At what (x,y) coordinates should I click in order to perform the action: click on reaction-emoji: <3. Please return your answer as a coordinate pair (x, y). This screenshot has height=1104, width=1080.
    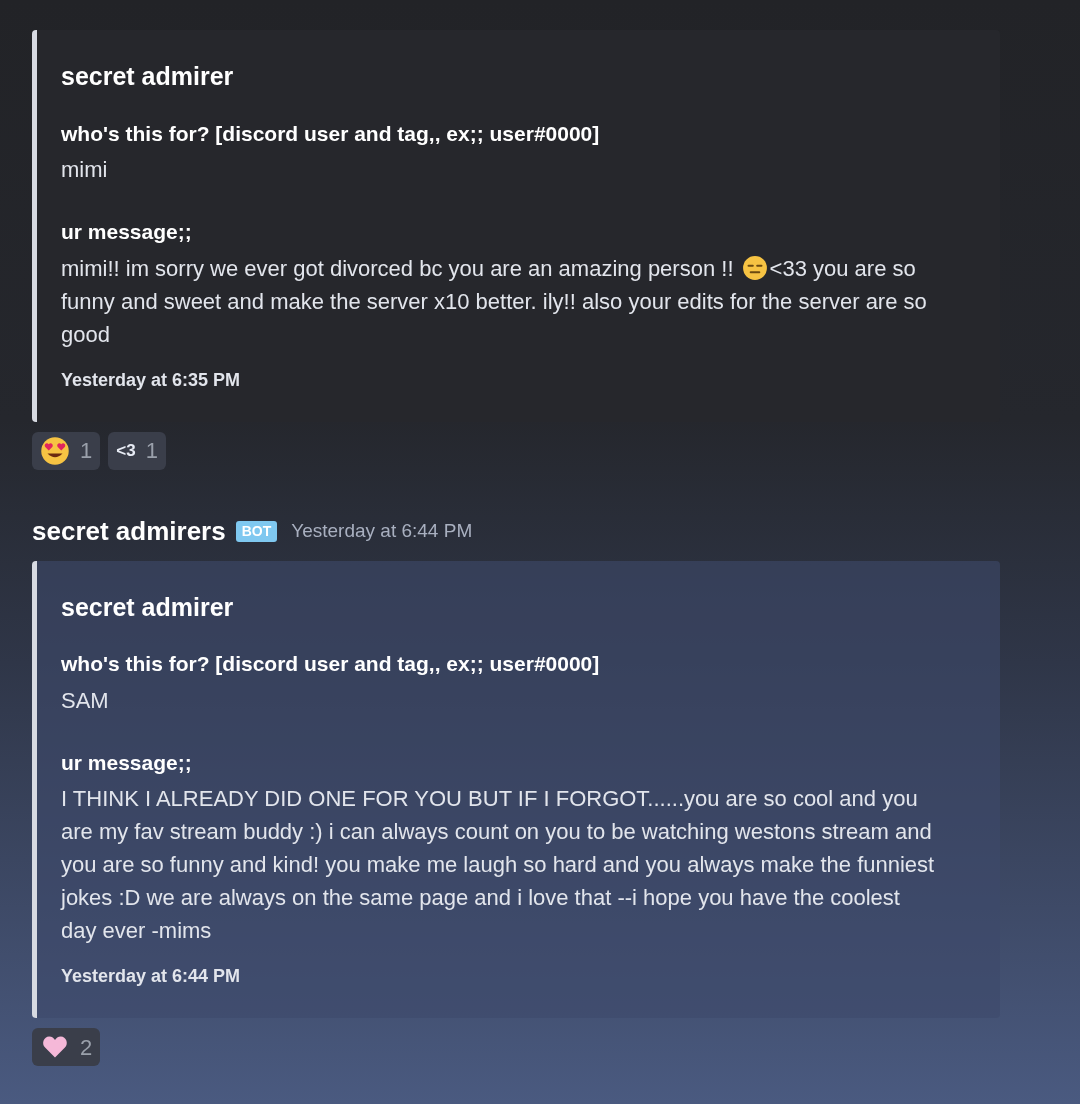
    Looking at the image, I should click on (126, 450).